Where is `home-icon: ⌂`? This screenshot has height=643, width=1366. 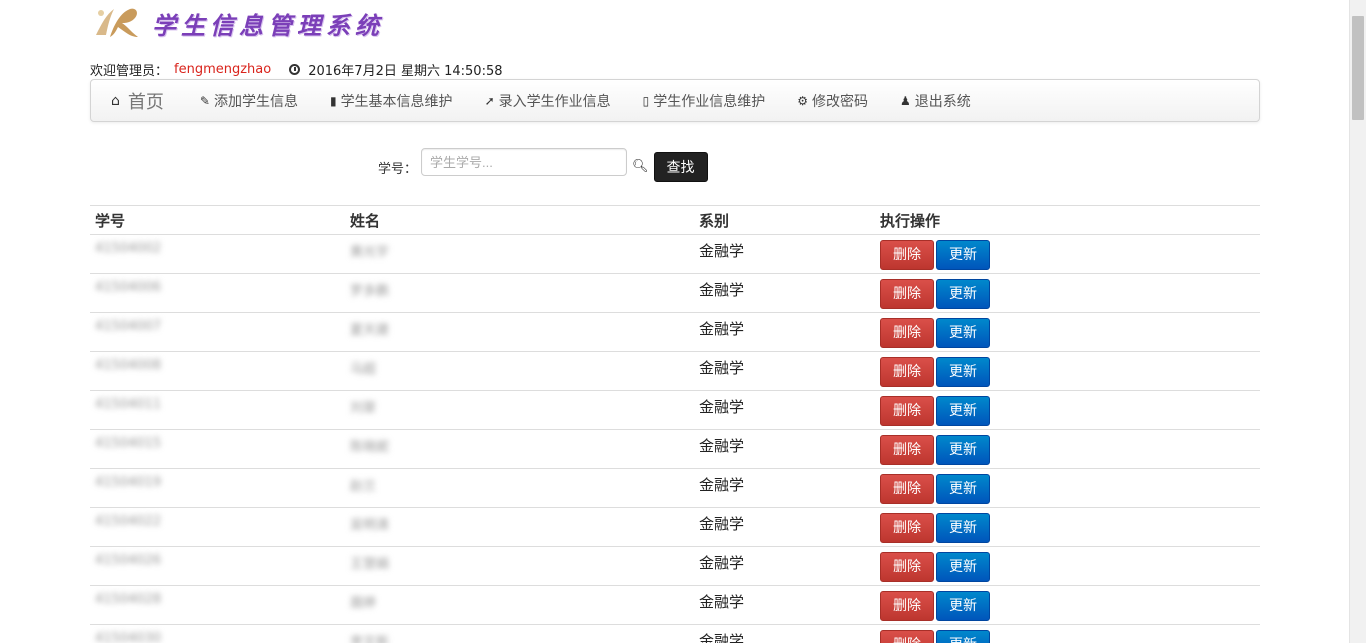 home-icon: ⌂ is located at coordinates (115, 100).